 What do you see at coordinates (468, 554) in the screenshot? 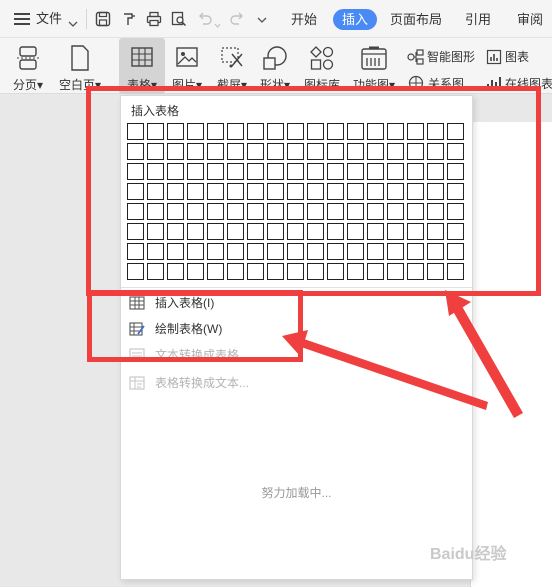
I see `baidu-watermark: Baidu经验` at bounding box center [468, 554].